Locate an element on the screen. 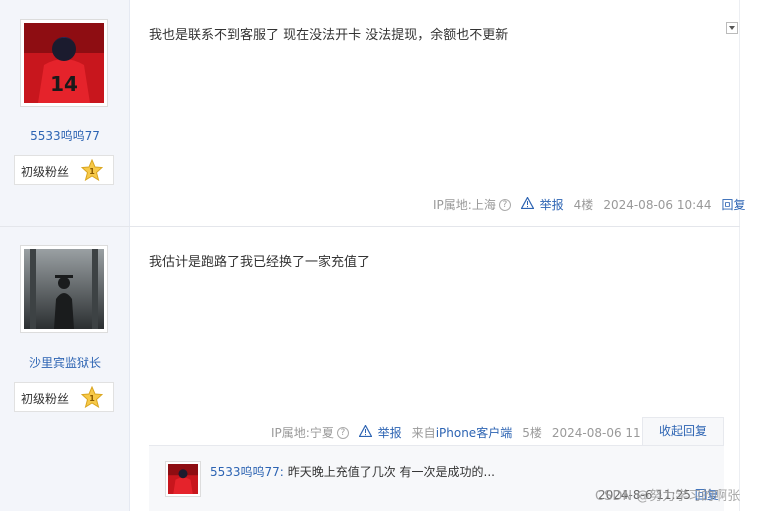 The height and width of the screenshot is (511, 772). post-divider is located at coordinates (370, 226).